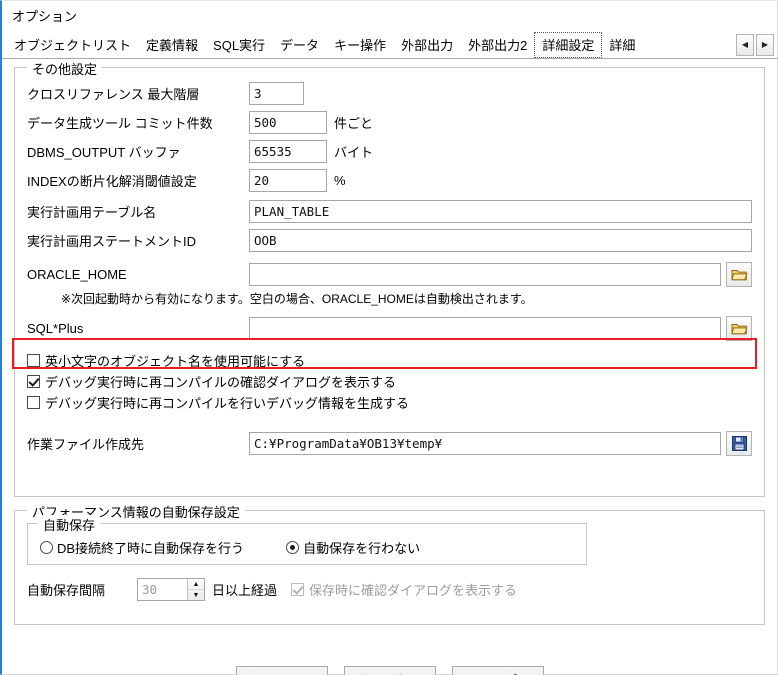 The image size is (778, 675). What do you see at coordinates (293, 547) in the screenshot?
I see `radio-no-autosave` at bounding box center [293, 547].